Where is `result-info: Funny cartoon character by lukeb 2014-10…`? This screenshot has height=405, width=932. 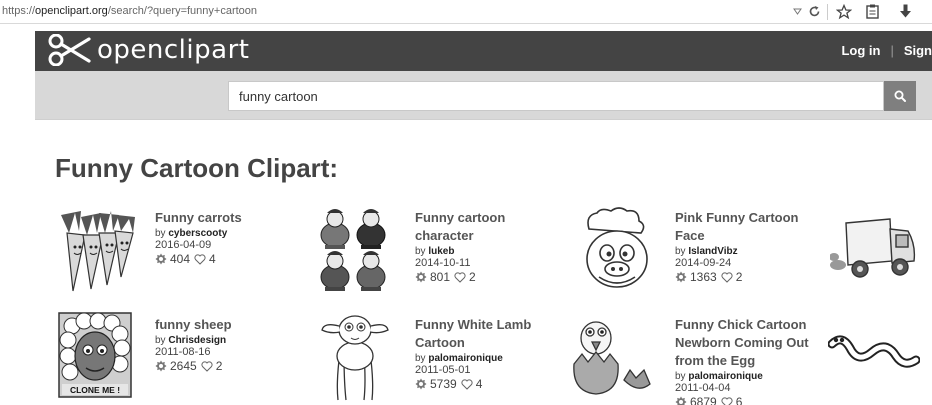 result-info: Funny cartoon character by lukeb 2014-10… is located at coordinates (490, 246).